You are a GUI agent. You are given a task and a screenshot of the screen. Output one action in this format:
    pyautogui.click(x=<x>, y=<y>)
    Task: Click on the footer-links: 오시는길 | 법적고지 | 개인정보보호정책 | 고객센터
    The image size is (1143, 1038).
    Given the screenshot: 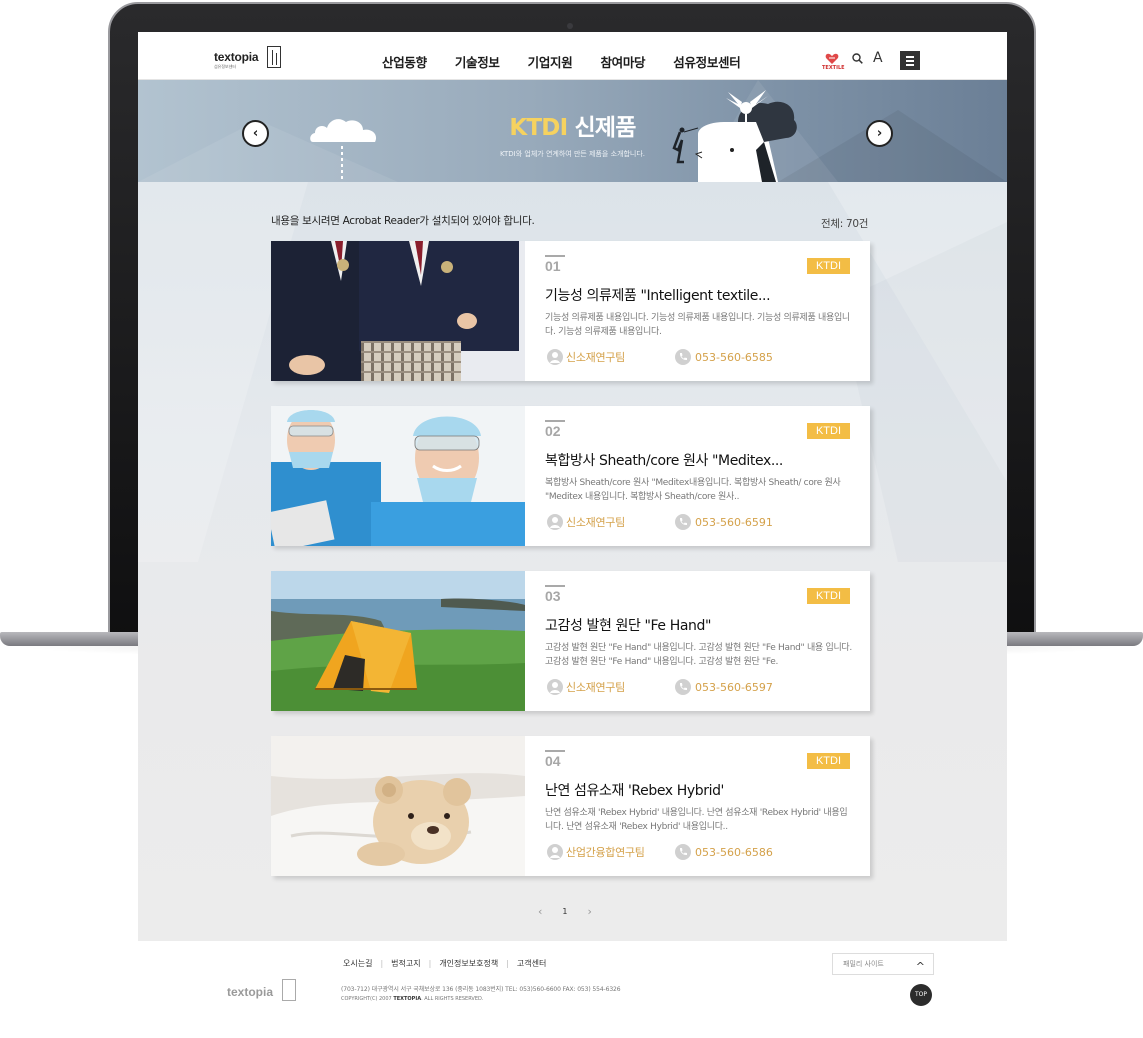 What is the action you would take?
    pyautogui.click(x=444, y=963)
    